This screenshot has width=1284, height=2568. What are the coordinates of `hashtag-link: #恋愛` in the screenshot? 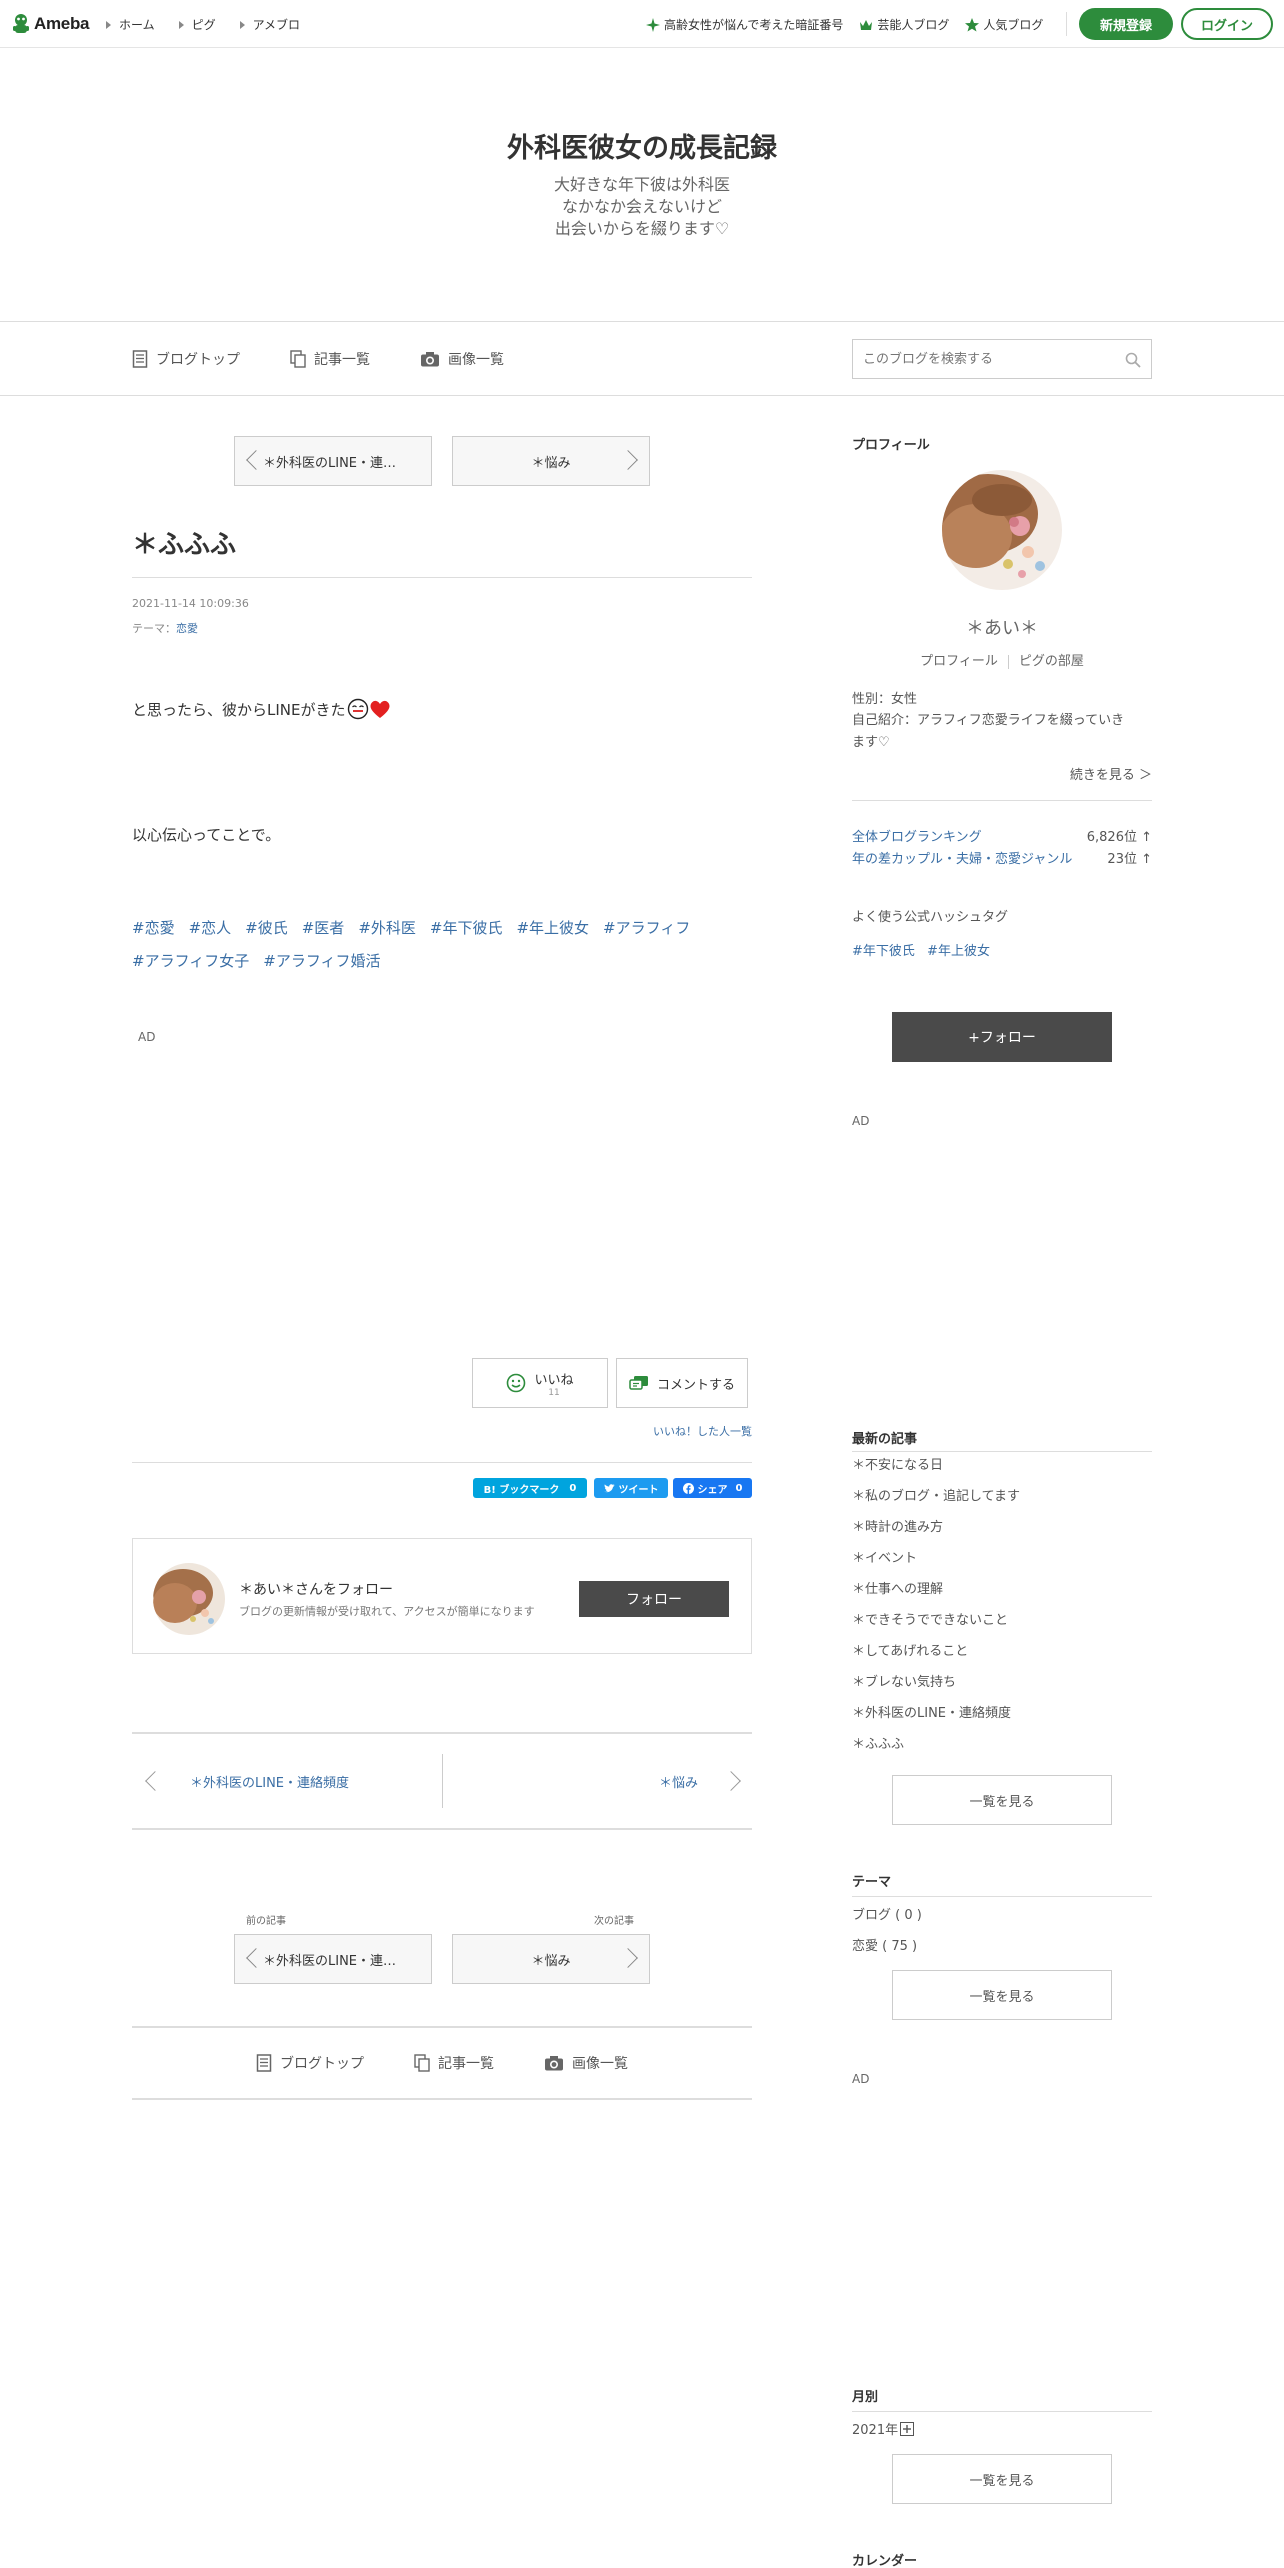 It's located at (153, 928).